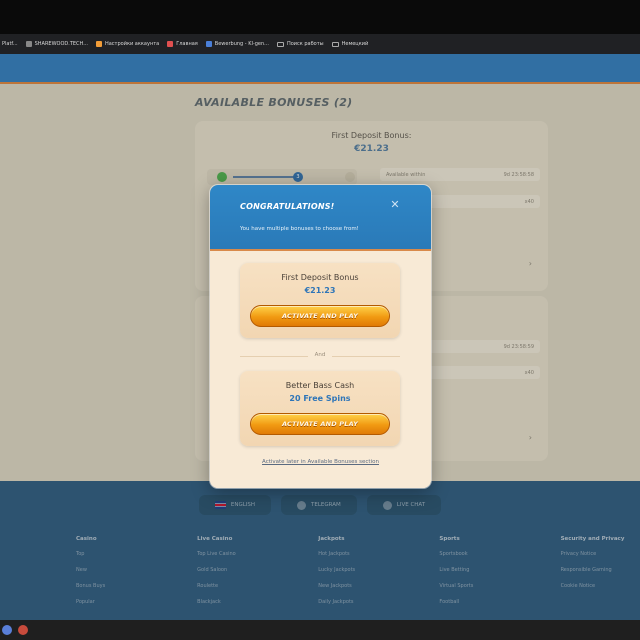 The width and height of the screenshot is (640, 640). I want to click on bookmark-4: Главная, so click(182, 44).